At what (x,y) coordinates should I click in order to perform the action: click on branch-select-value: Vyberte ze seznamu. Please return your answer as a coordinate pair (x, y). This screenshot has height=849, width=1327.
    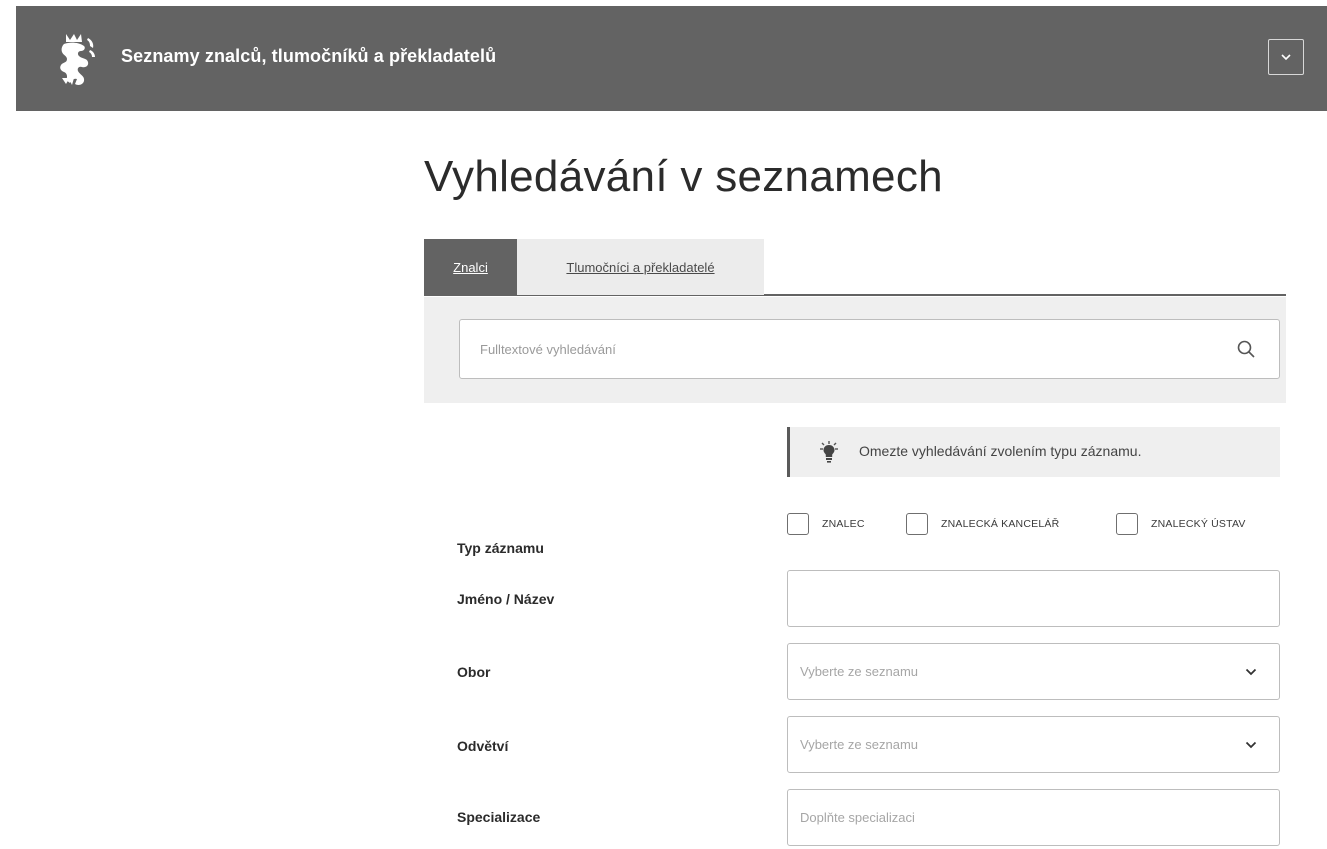
    Looking at the image, I should click on (859, 744).